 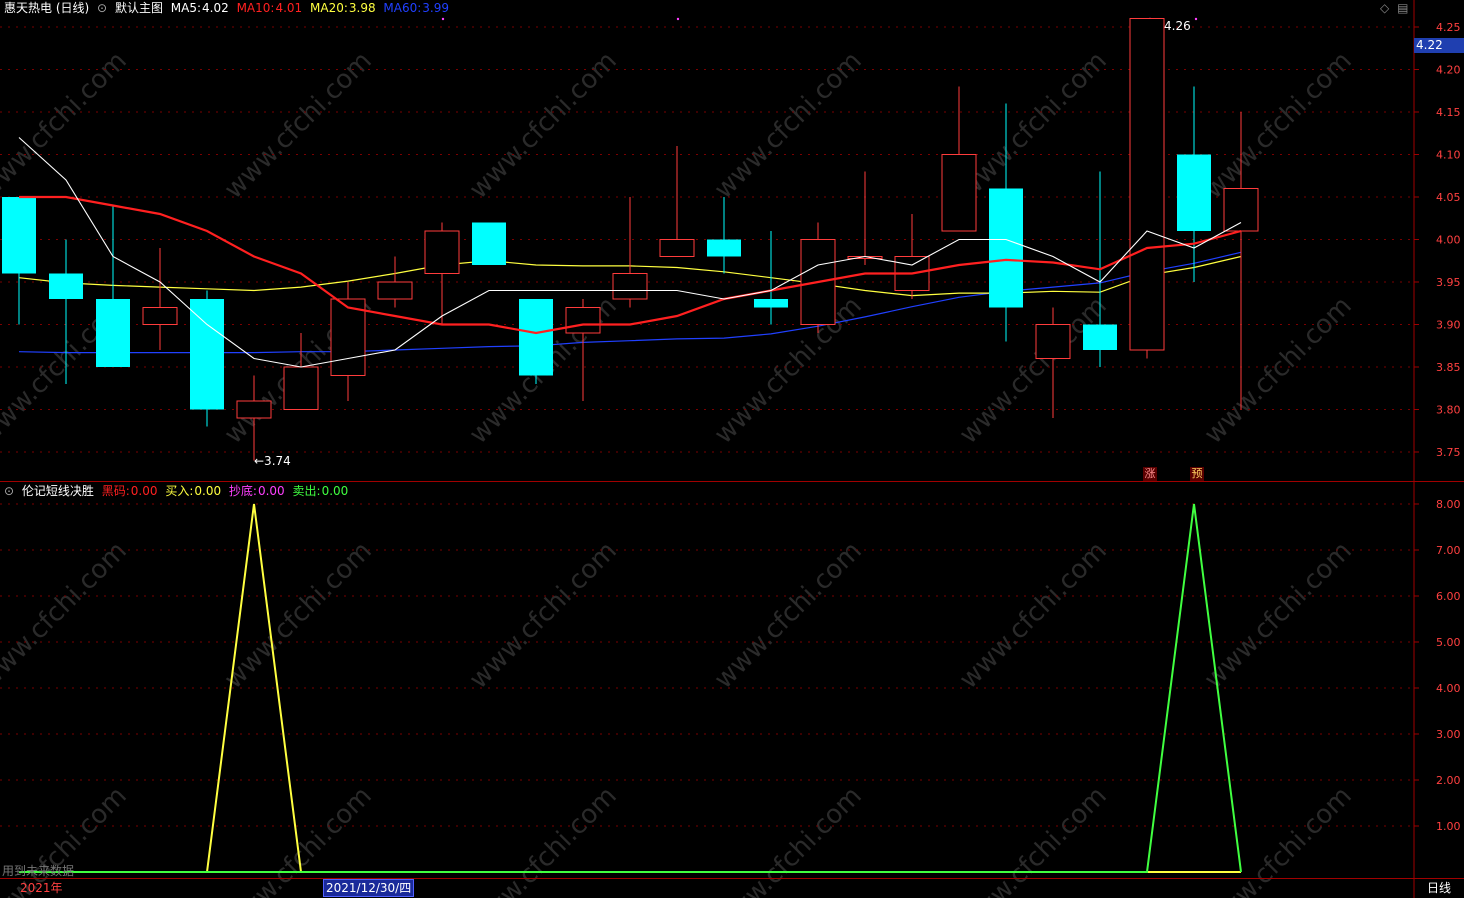 I want to click on ma10-value: 4.01, so click(x=289, y=8).